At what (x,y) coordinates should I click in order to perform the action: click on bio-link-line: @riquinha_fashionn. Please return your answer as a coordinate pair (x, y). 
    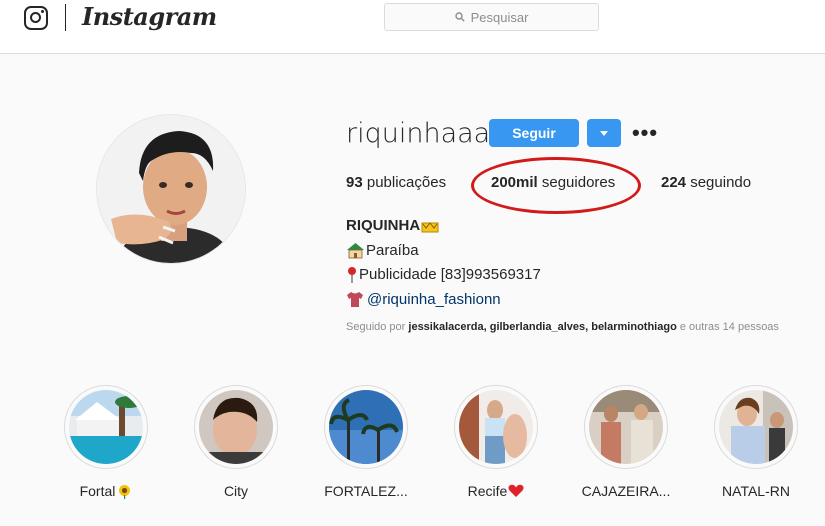
    Looking at the image, I should click on (443, 300).